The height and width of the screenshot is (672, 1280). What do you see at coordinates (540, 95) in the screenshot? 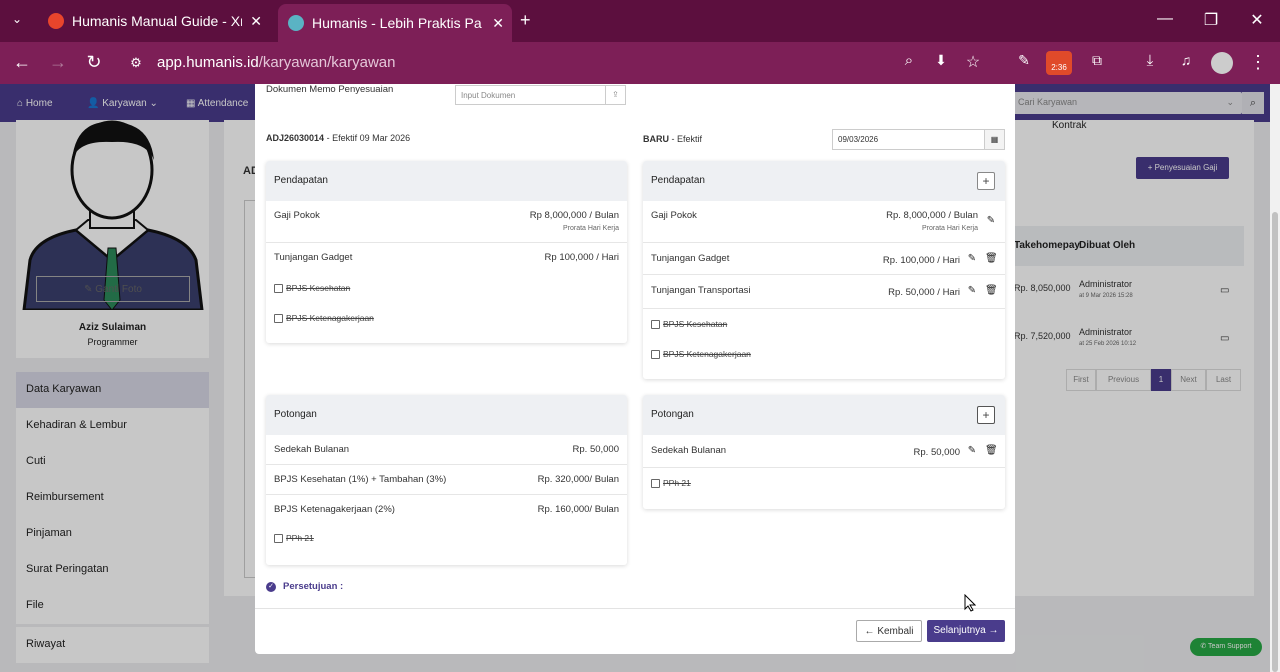
I see `doc-upload-input: Input Dokumen ⇪` at bounding box center [540, 95].